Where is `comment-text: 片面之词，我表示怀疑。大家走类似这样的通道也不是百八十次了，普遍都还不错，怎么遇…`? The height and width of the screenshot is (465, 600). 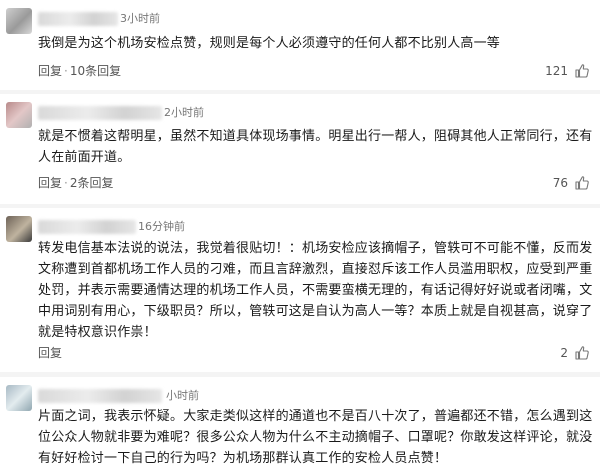
comment-text: 片面之词，我表示怀疑。大家走类似这样的通道也不是百八十次了，普遍都还不错，怎么遇… is located at coordinates (315, 437).